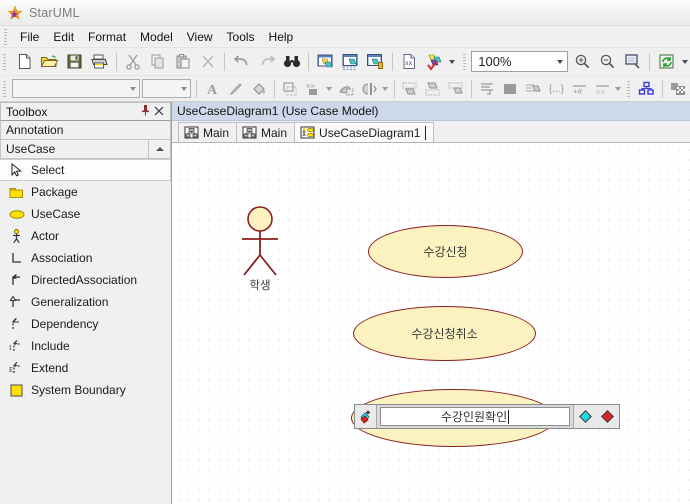 The width and height of the screenshot is (690, 504). Describe the element at coordinates (291, 61) in the screenshot. I see `find-button` at that location.